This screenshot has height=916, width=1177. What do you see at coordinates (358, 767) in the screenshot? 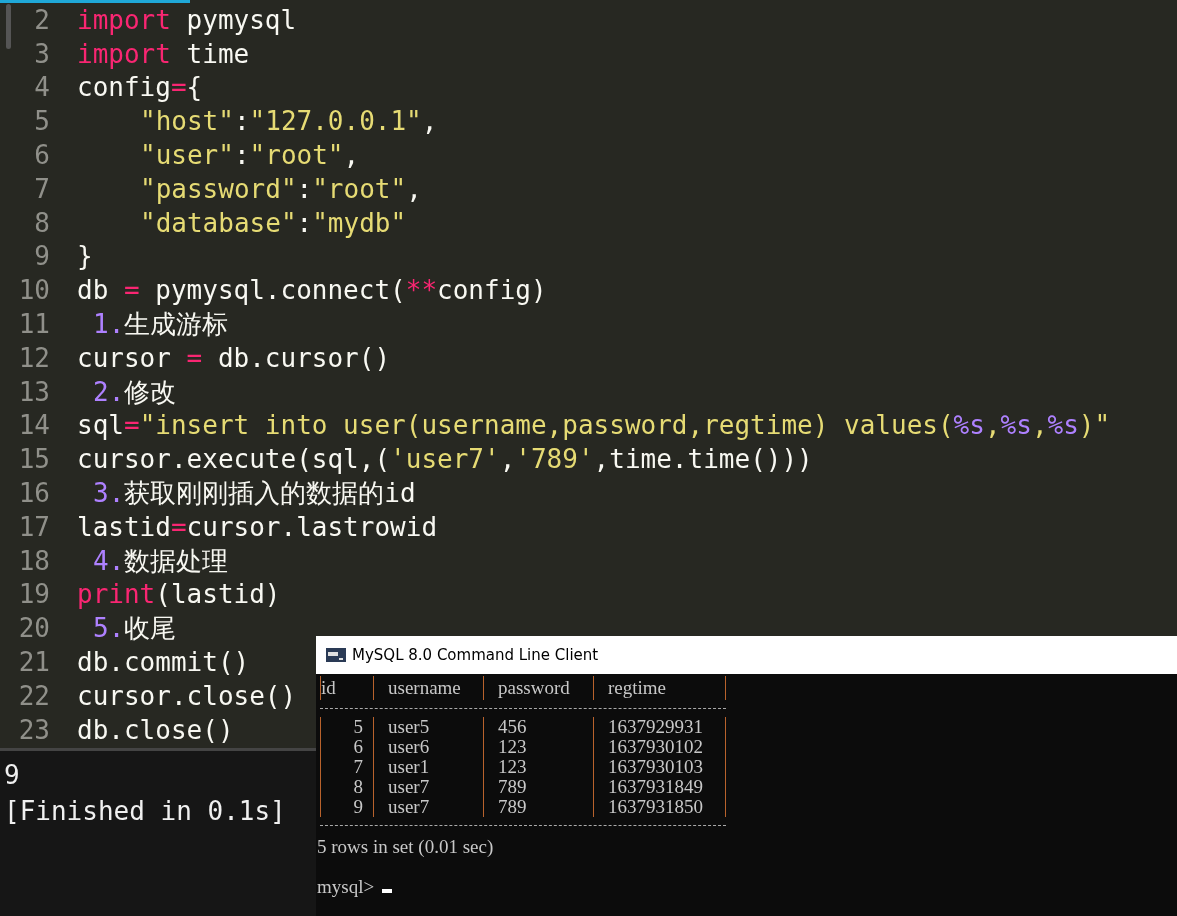
I see `table-cell-text: 7` at bounding box center [358, 767].